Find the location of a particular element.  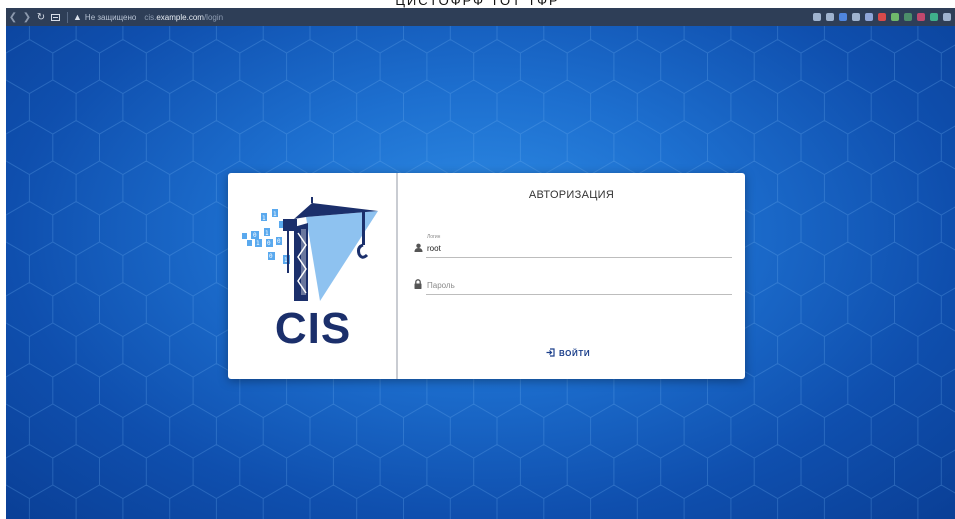

logo-text: CIS is located at coordinates (313, 328).